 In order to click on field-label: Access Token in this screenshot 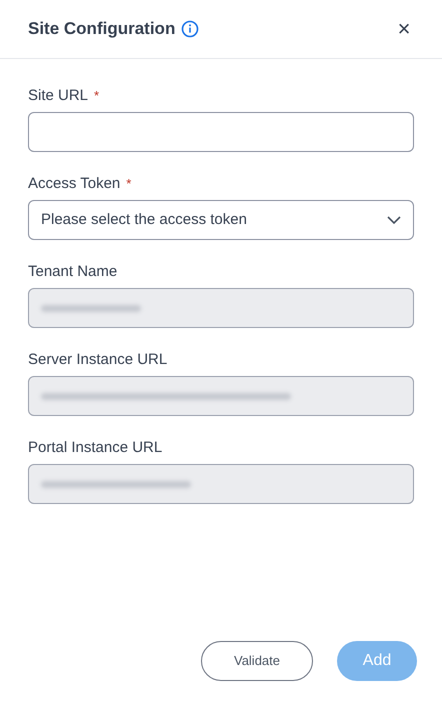, I will do `click(74, 184)`.